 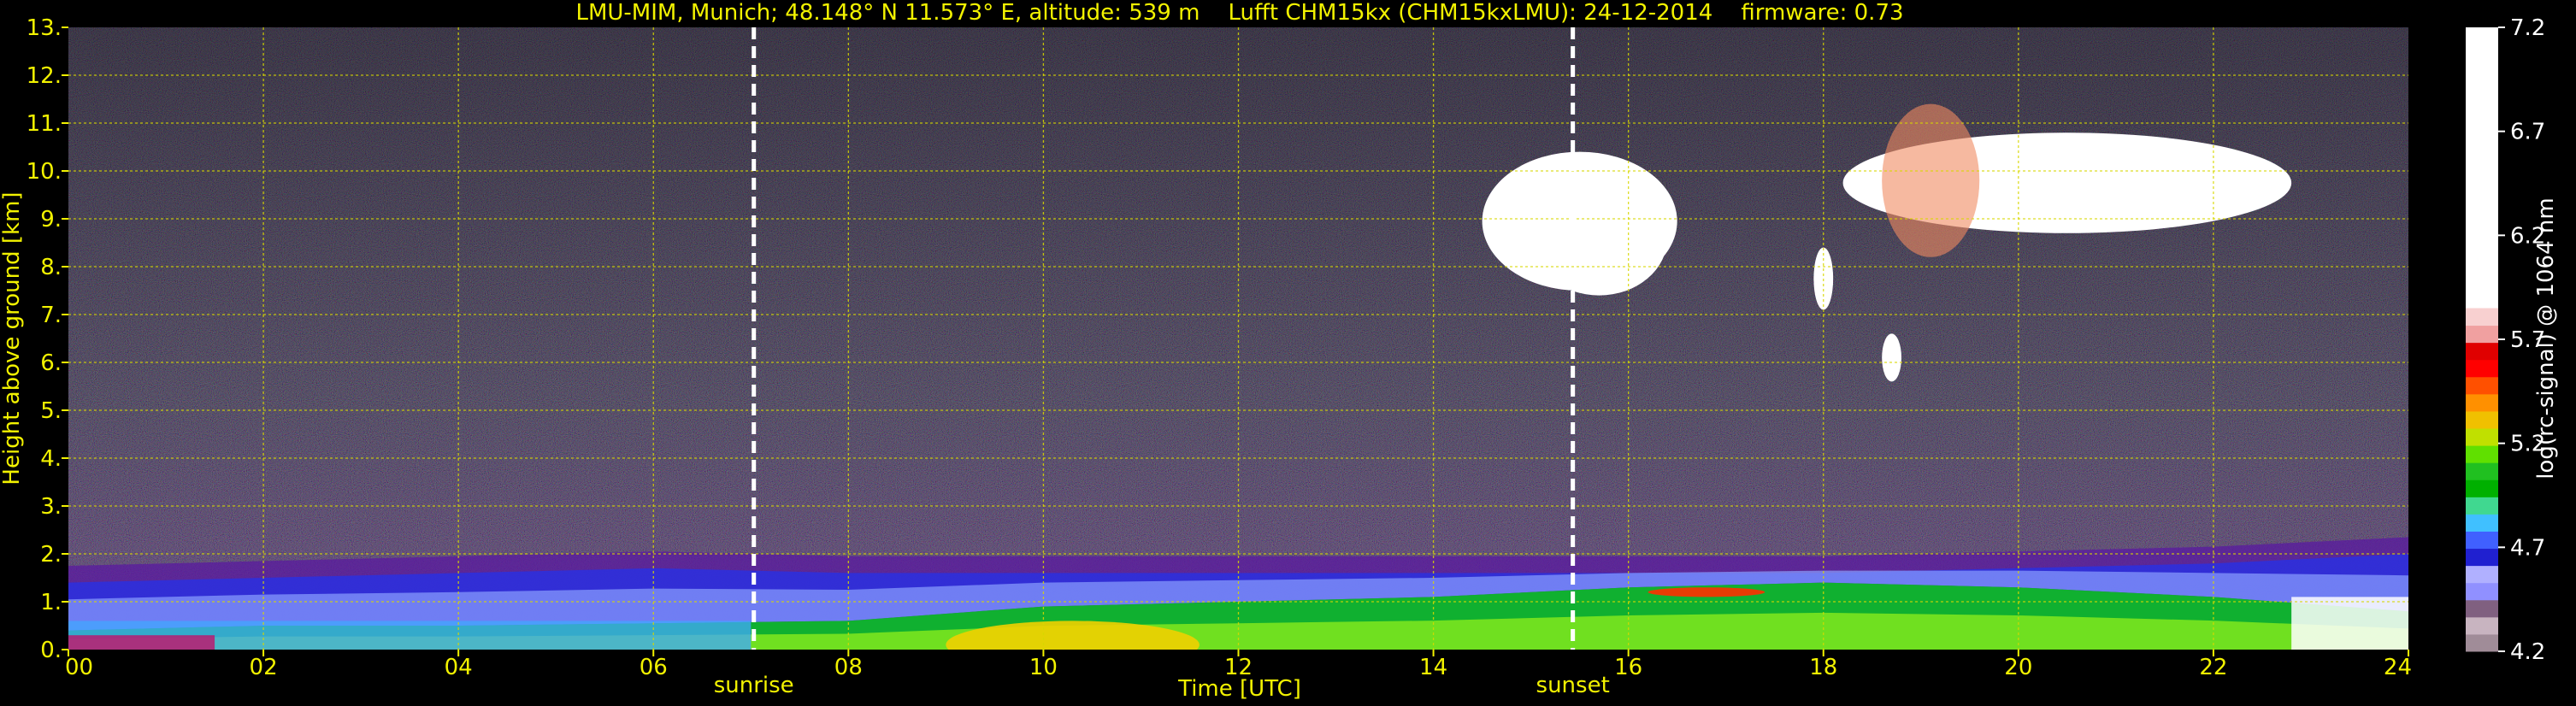 What do you see at coordinates (2546, 338) in the screenshot?
I see `colorbar-label: log(rc-signal) @ 1064 nm` at bounding box center [2546, 338].